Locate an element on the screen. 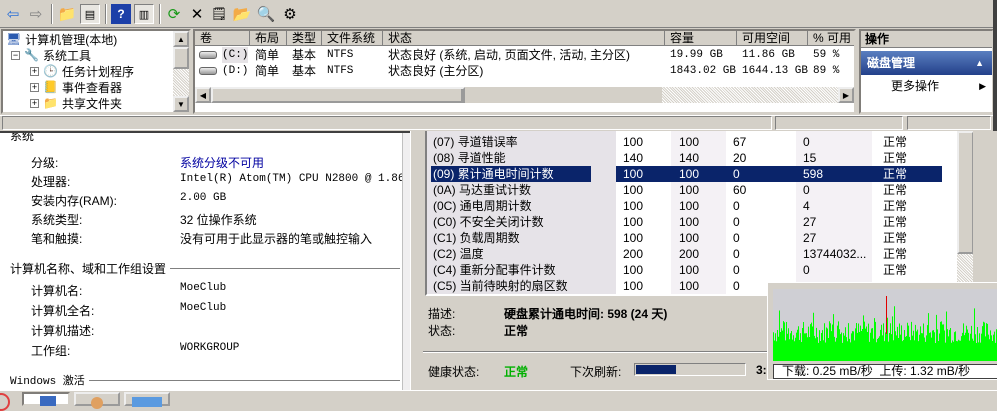 This screenshot has height=411, width=997. collapse-up-icon: ▲ is located at coordinates (979, 63).